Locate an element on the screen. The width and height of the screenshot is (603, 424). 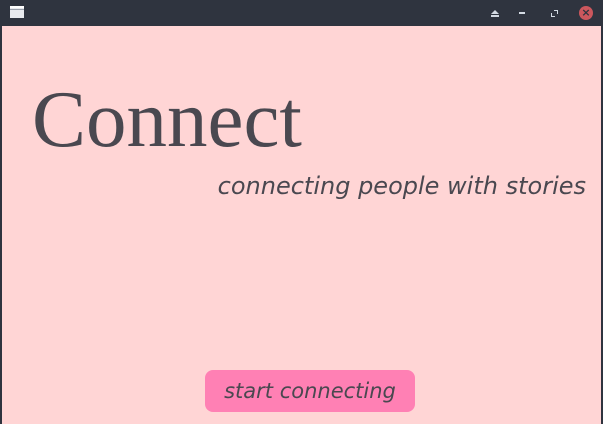
close-button: × is located at coordinates (586, 13).